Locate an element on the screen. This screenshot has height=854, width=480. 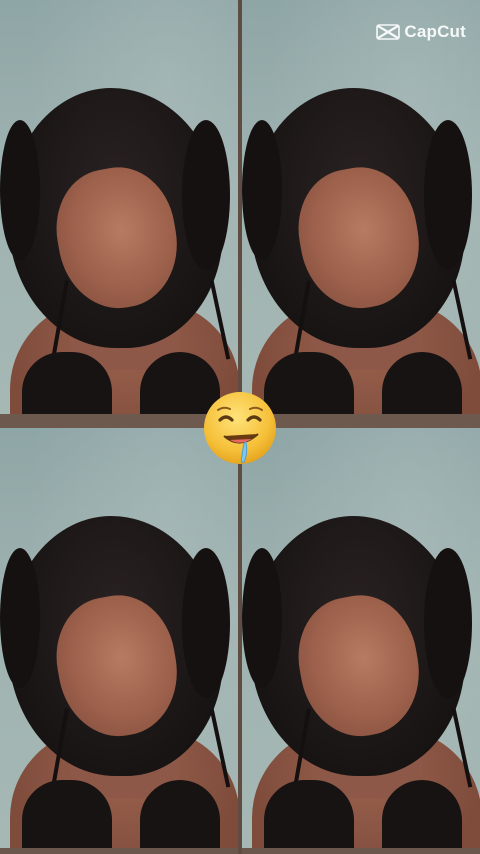
capcut-logo-icon is located at coordinates (388, 32).